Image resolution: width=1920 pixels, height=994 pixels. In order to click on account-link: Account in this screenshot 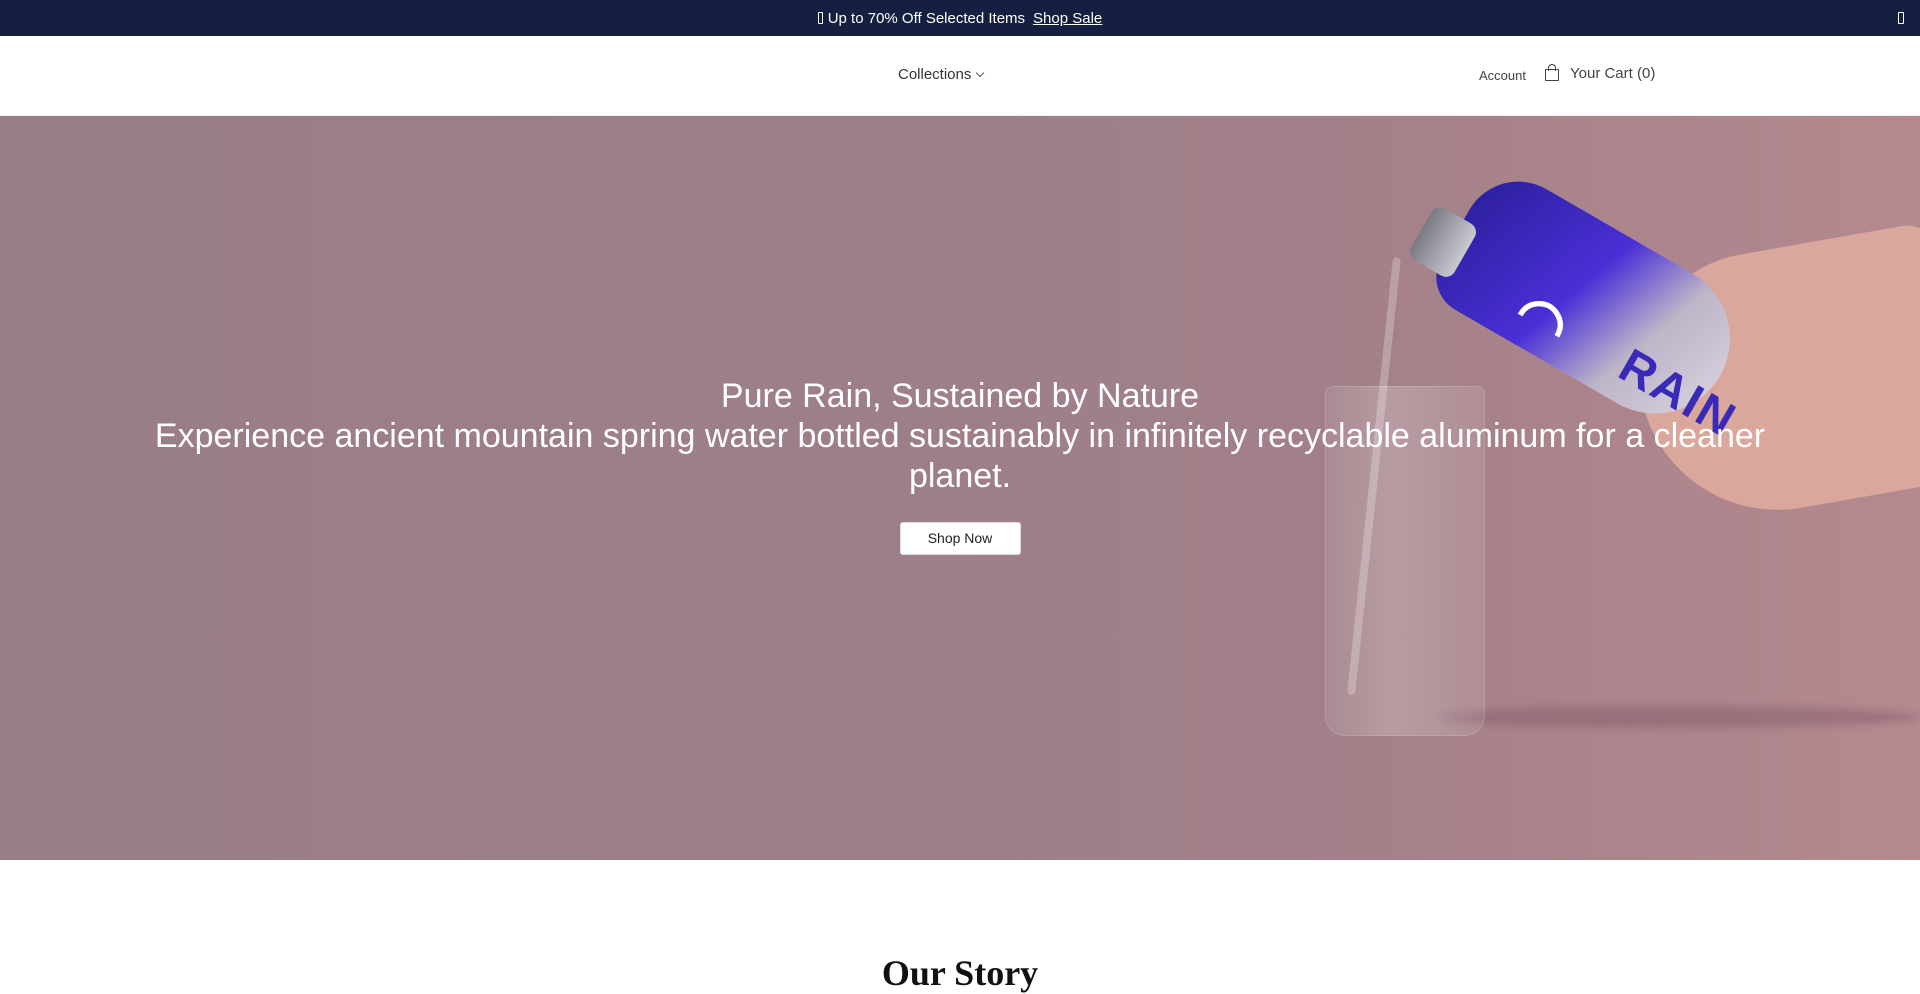, I will do `click(1502, 75)`.